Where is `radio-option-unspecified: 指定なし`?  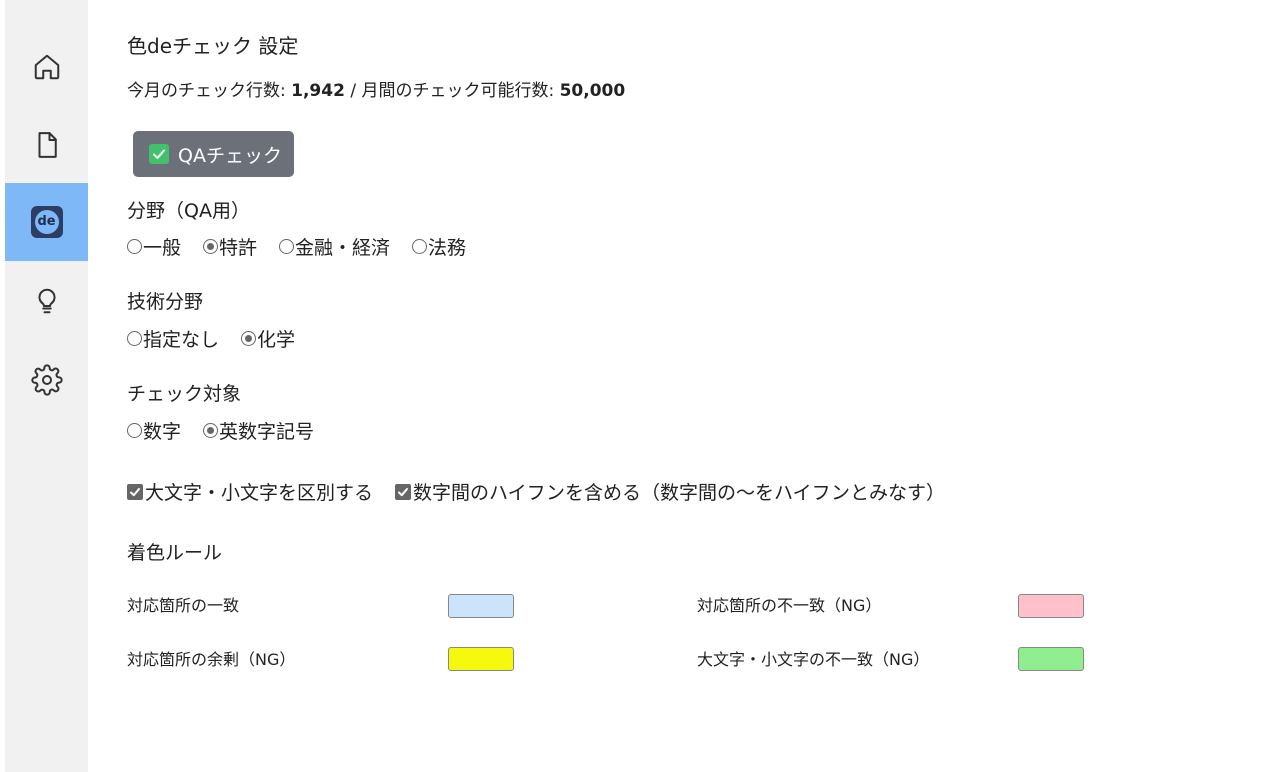
radio-option-unspecified: 指定なし is located at coordinates (173, 338).